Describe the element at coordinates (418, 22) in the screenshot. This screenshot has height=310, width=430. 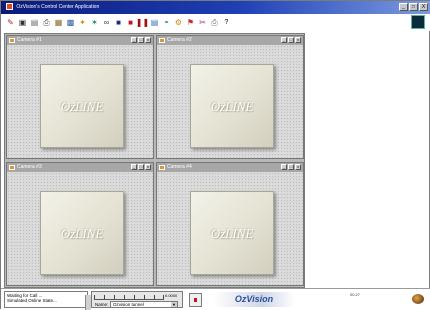
I see `brand-logo-icon` at that location.